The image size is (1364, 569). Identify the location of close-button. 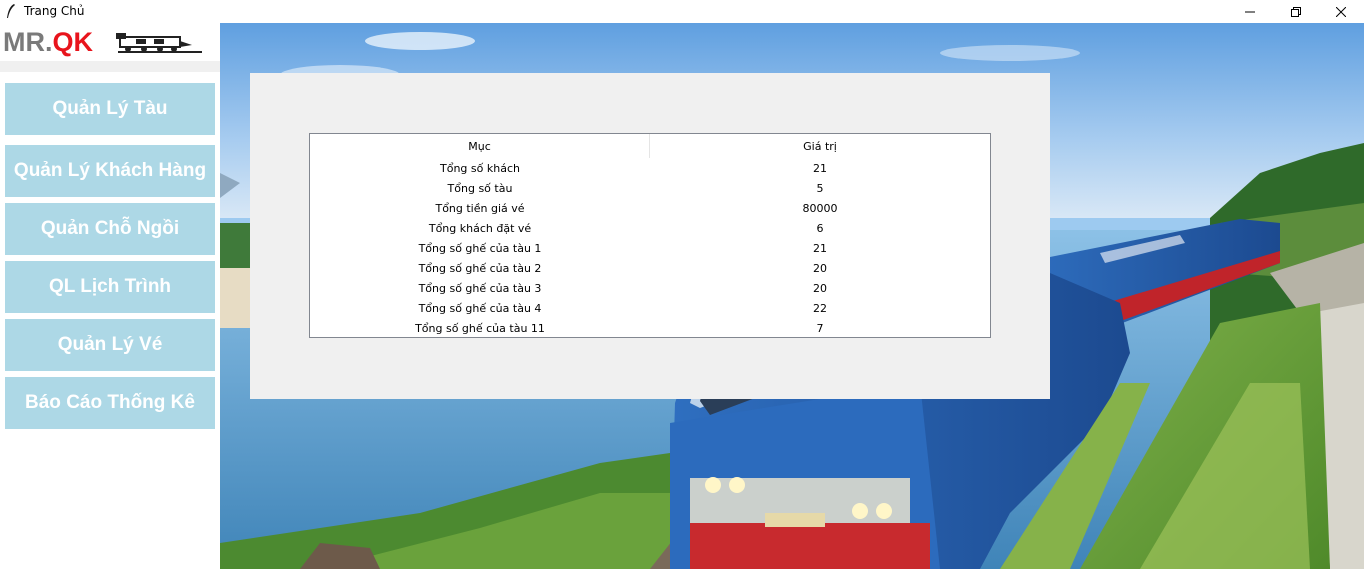
(1341, 11).